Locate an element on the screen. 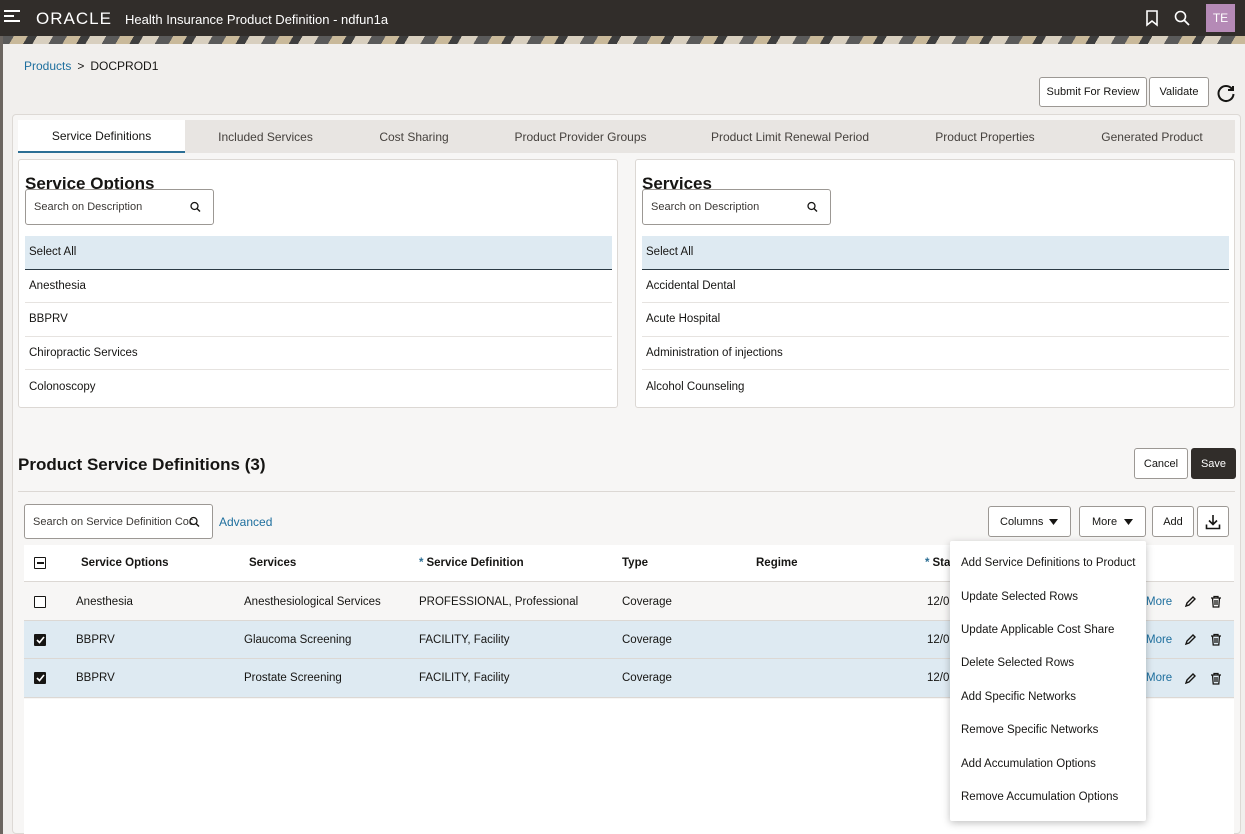  add-button: Add is located at coordinates (1173, 521).